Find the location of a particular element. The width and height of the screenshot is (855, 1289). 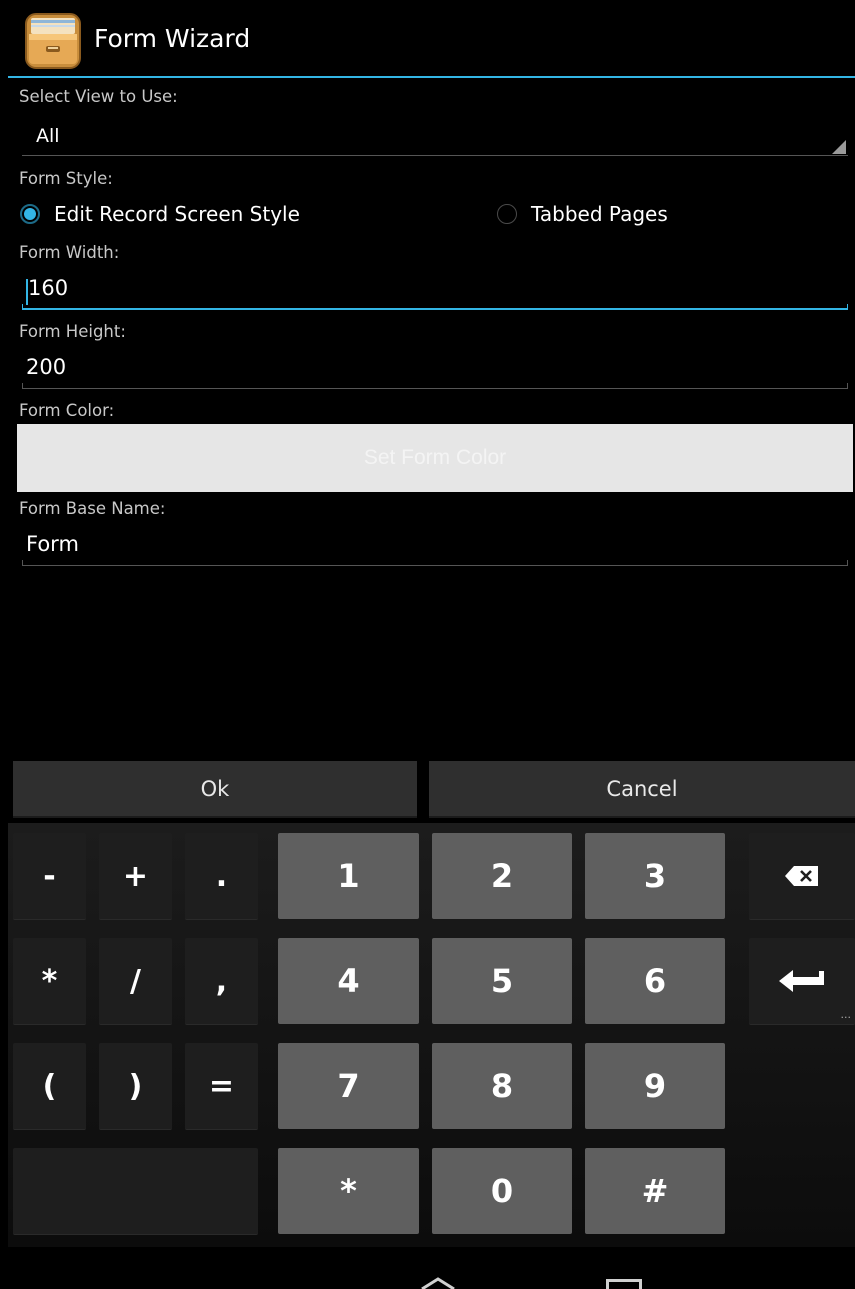

form-height-field: 200 is located at coordinates (435, 370).